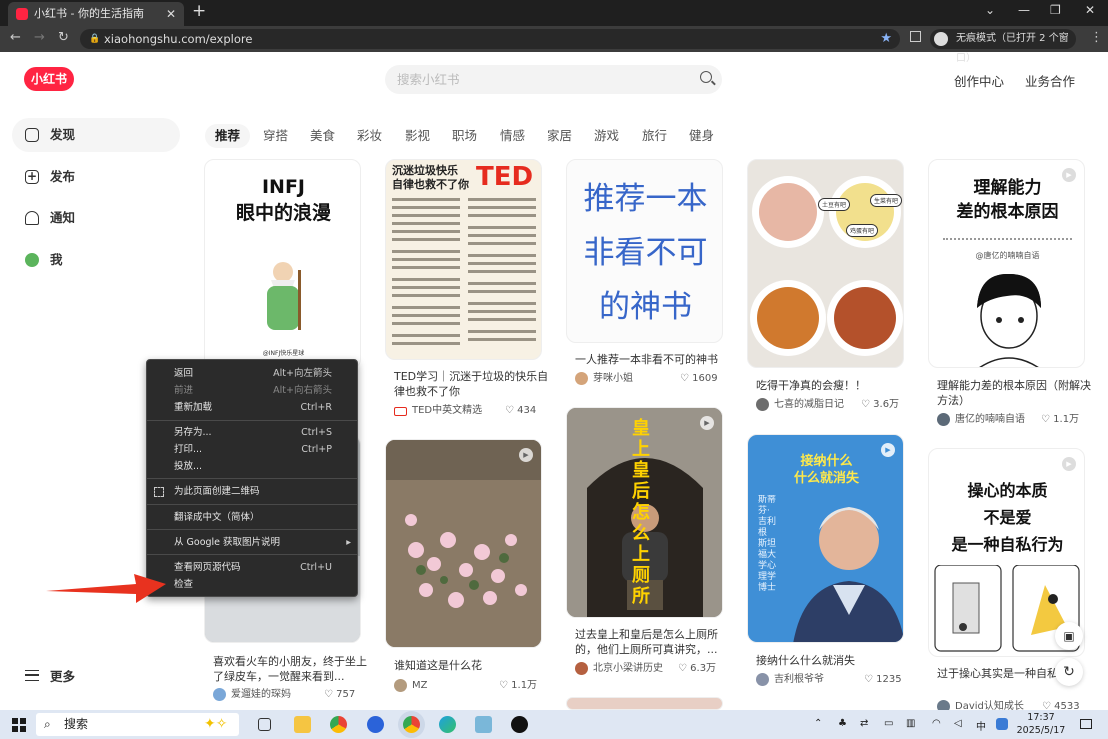  Describe the element at coordinates (252, 407) in the screenshot. I see `context-menu-reload: 重新加载 Ctrl+R` at that location.